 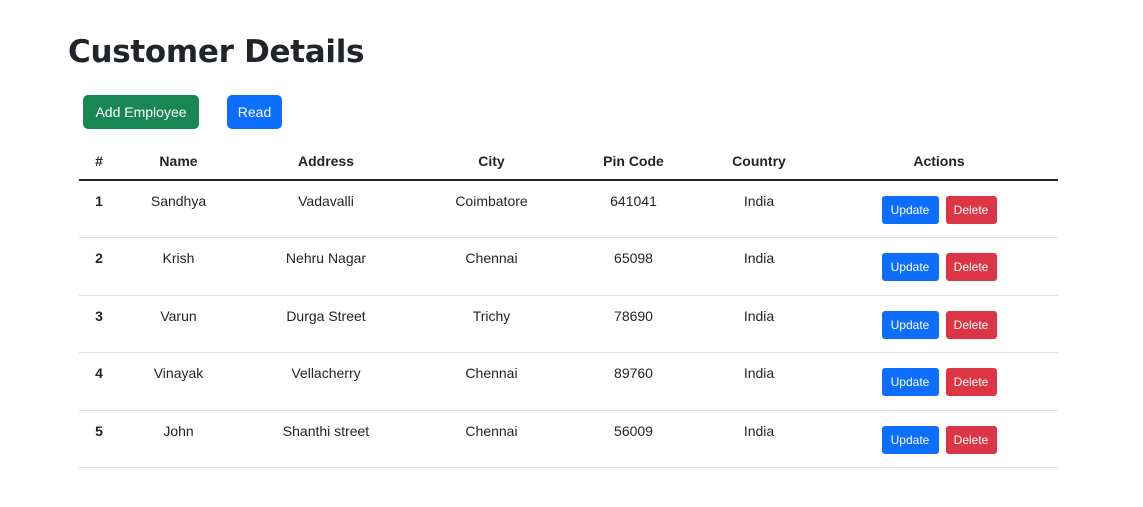 I want to click on page-title: Customer Details, so click(x=216, y=52).